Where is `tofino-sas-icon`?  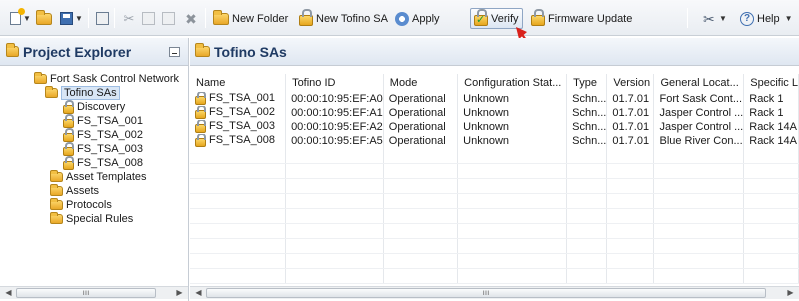 tofino-sas-icon is located at coordinates (202, 50).